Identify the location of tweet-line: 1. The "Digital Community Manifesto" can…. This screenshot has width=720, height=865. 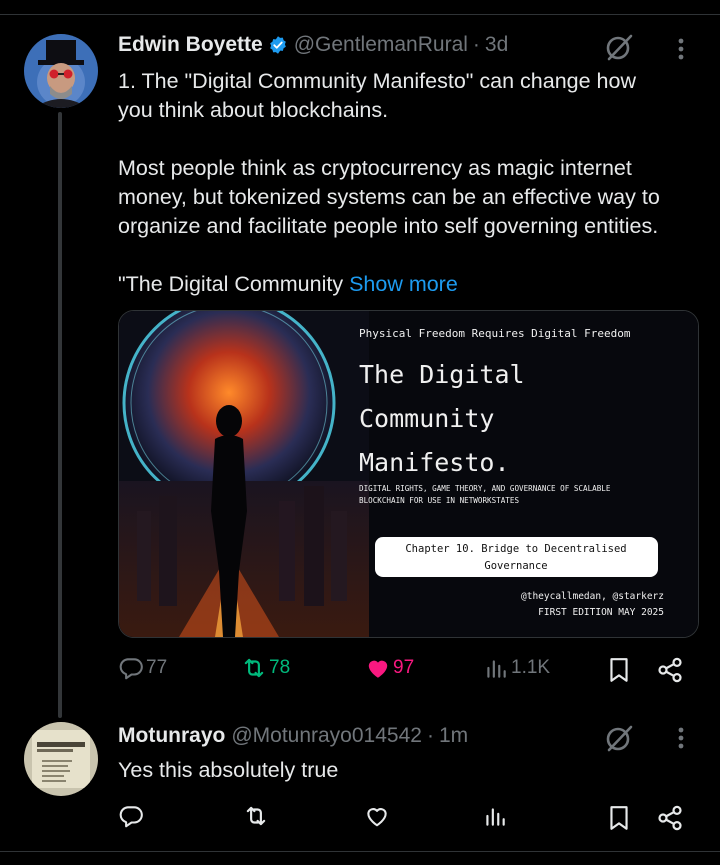
(377, 81).